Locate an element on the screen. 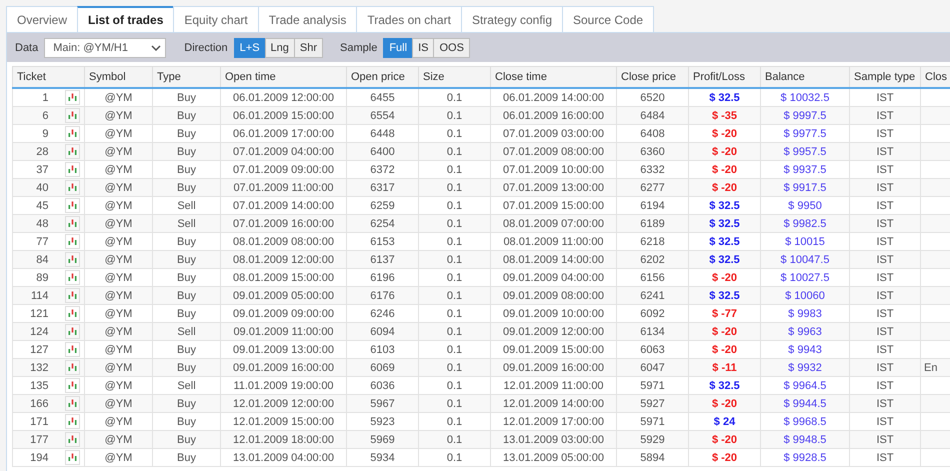 The width and height of the screenshot is (950, 471). table-cell: 06.01.2009 16:00:00 is located at coordinates (553, 115).